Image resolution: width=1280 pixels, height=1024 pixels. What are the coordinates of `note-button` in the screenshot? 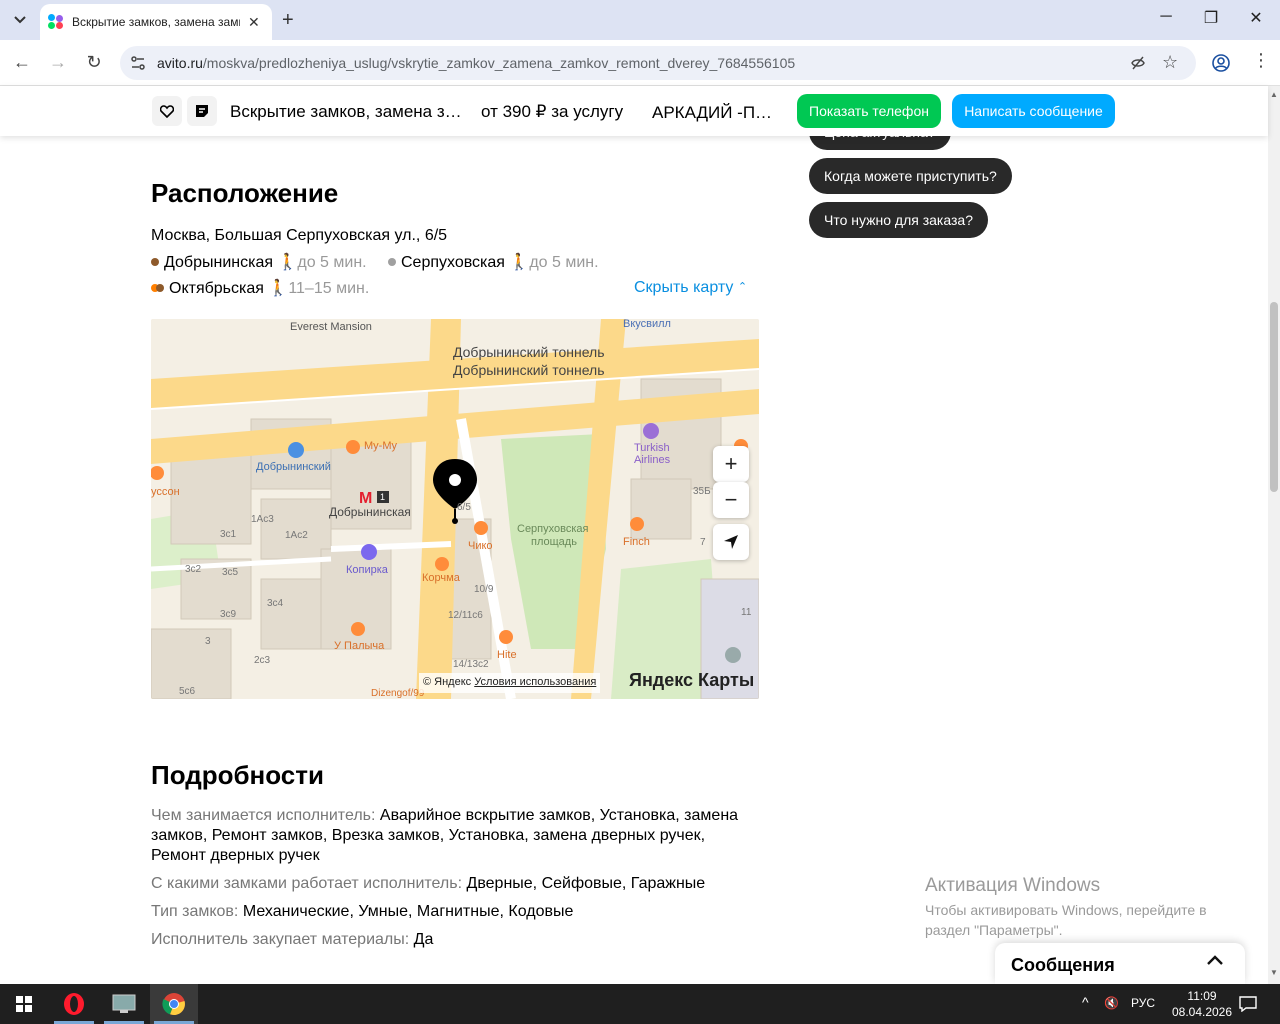 It's located at (202, 111).